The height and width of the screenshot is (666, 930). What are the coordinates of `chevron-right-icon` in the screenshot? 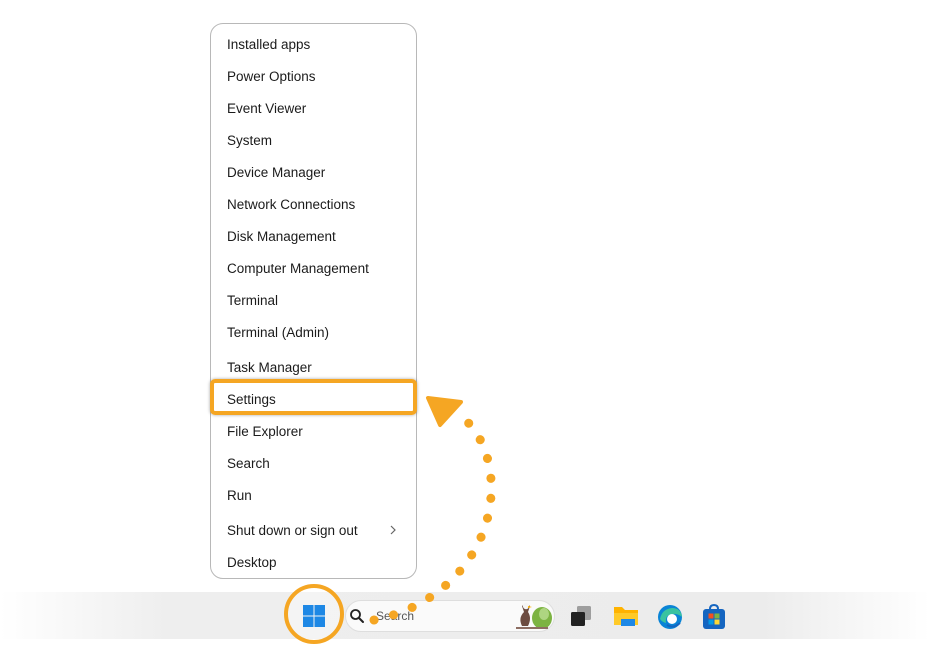 It's located at (393, 530).